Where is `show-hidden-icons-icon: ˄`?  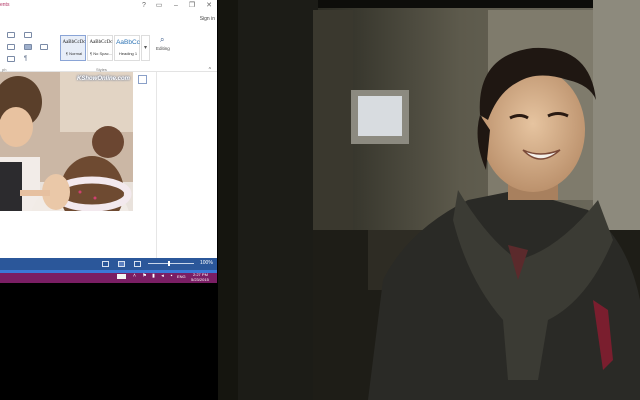 show-hidden-icons-icon: ˄ is located at coordinates (134, 276).